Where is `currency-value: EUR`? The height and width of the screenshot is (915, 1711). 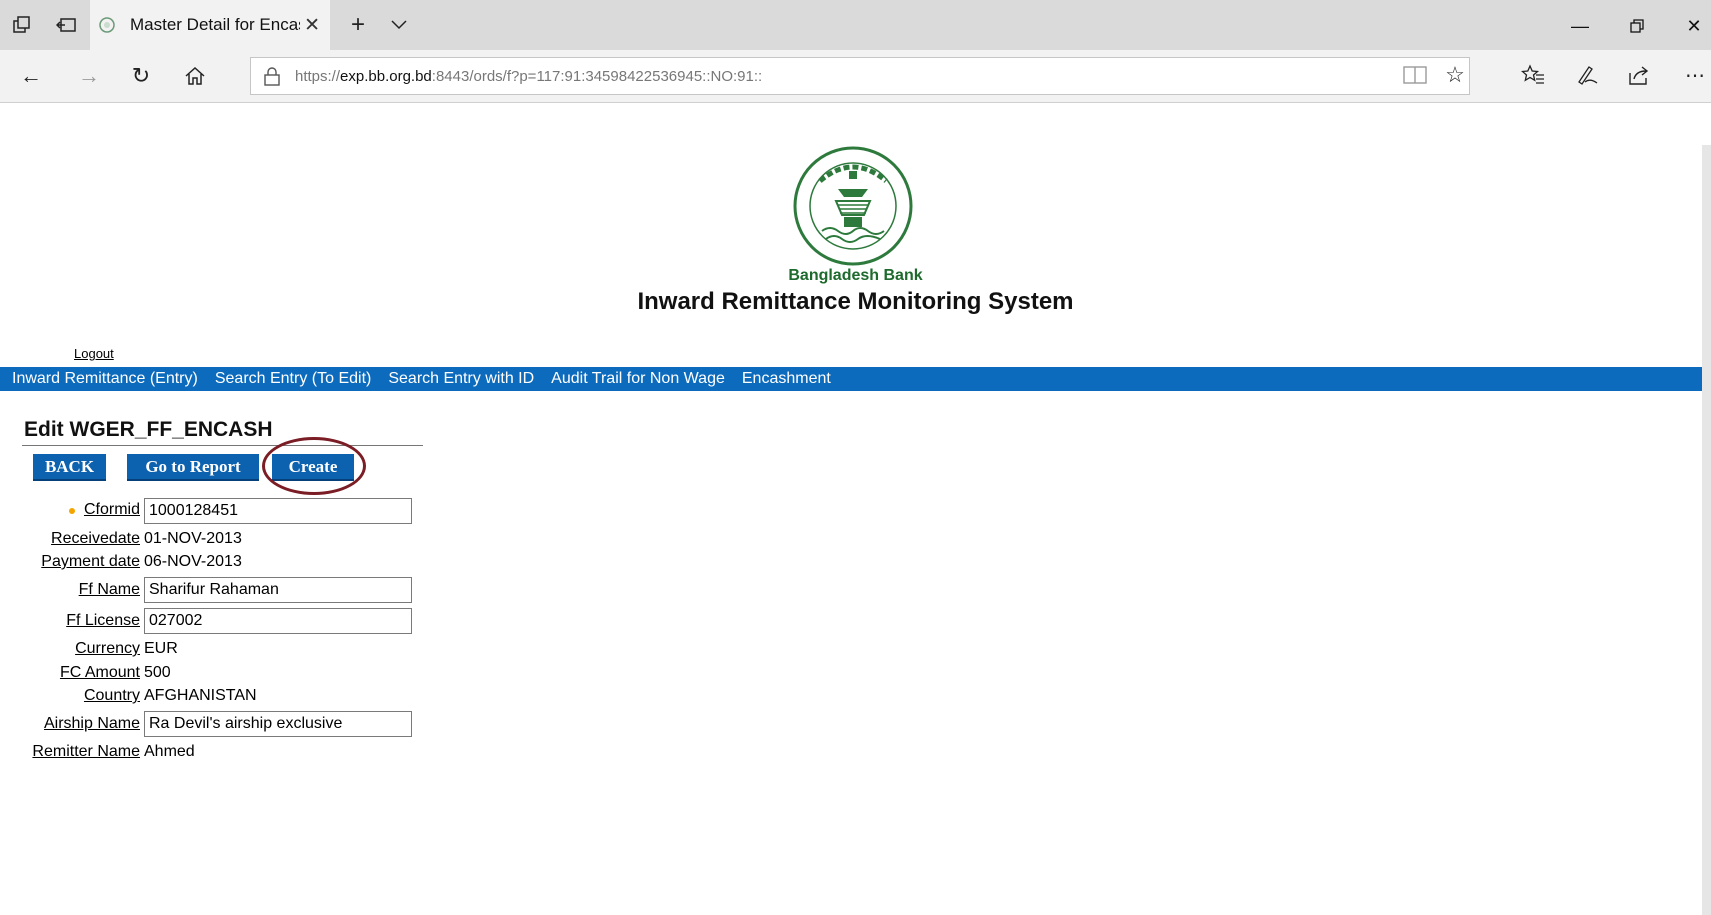
currency-value: EUR is located at coordinates (161, 648).